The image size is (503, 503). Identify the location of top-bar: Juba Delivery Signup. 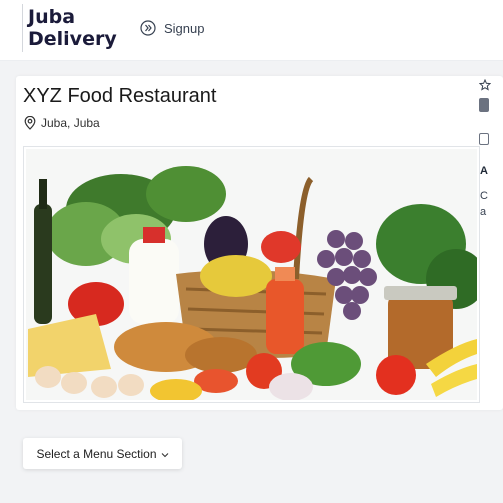
(251, 30).